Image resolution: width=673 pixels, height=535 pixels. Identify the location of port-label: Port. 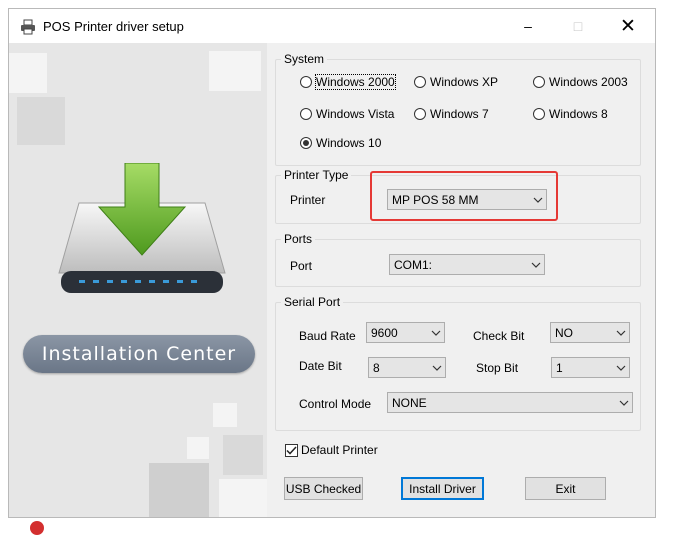
(301, 266).